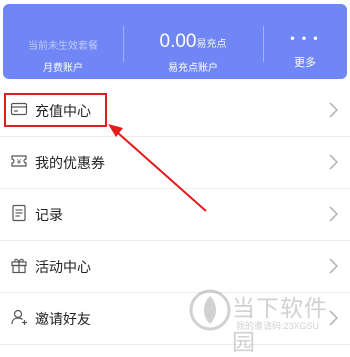 The image size is (350, 357). What do you see at coordinates (70, 163) in the screenshot?
I see `menu-item-label: 我的优惠券` at bounding box center [70, 163].